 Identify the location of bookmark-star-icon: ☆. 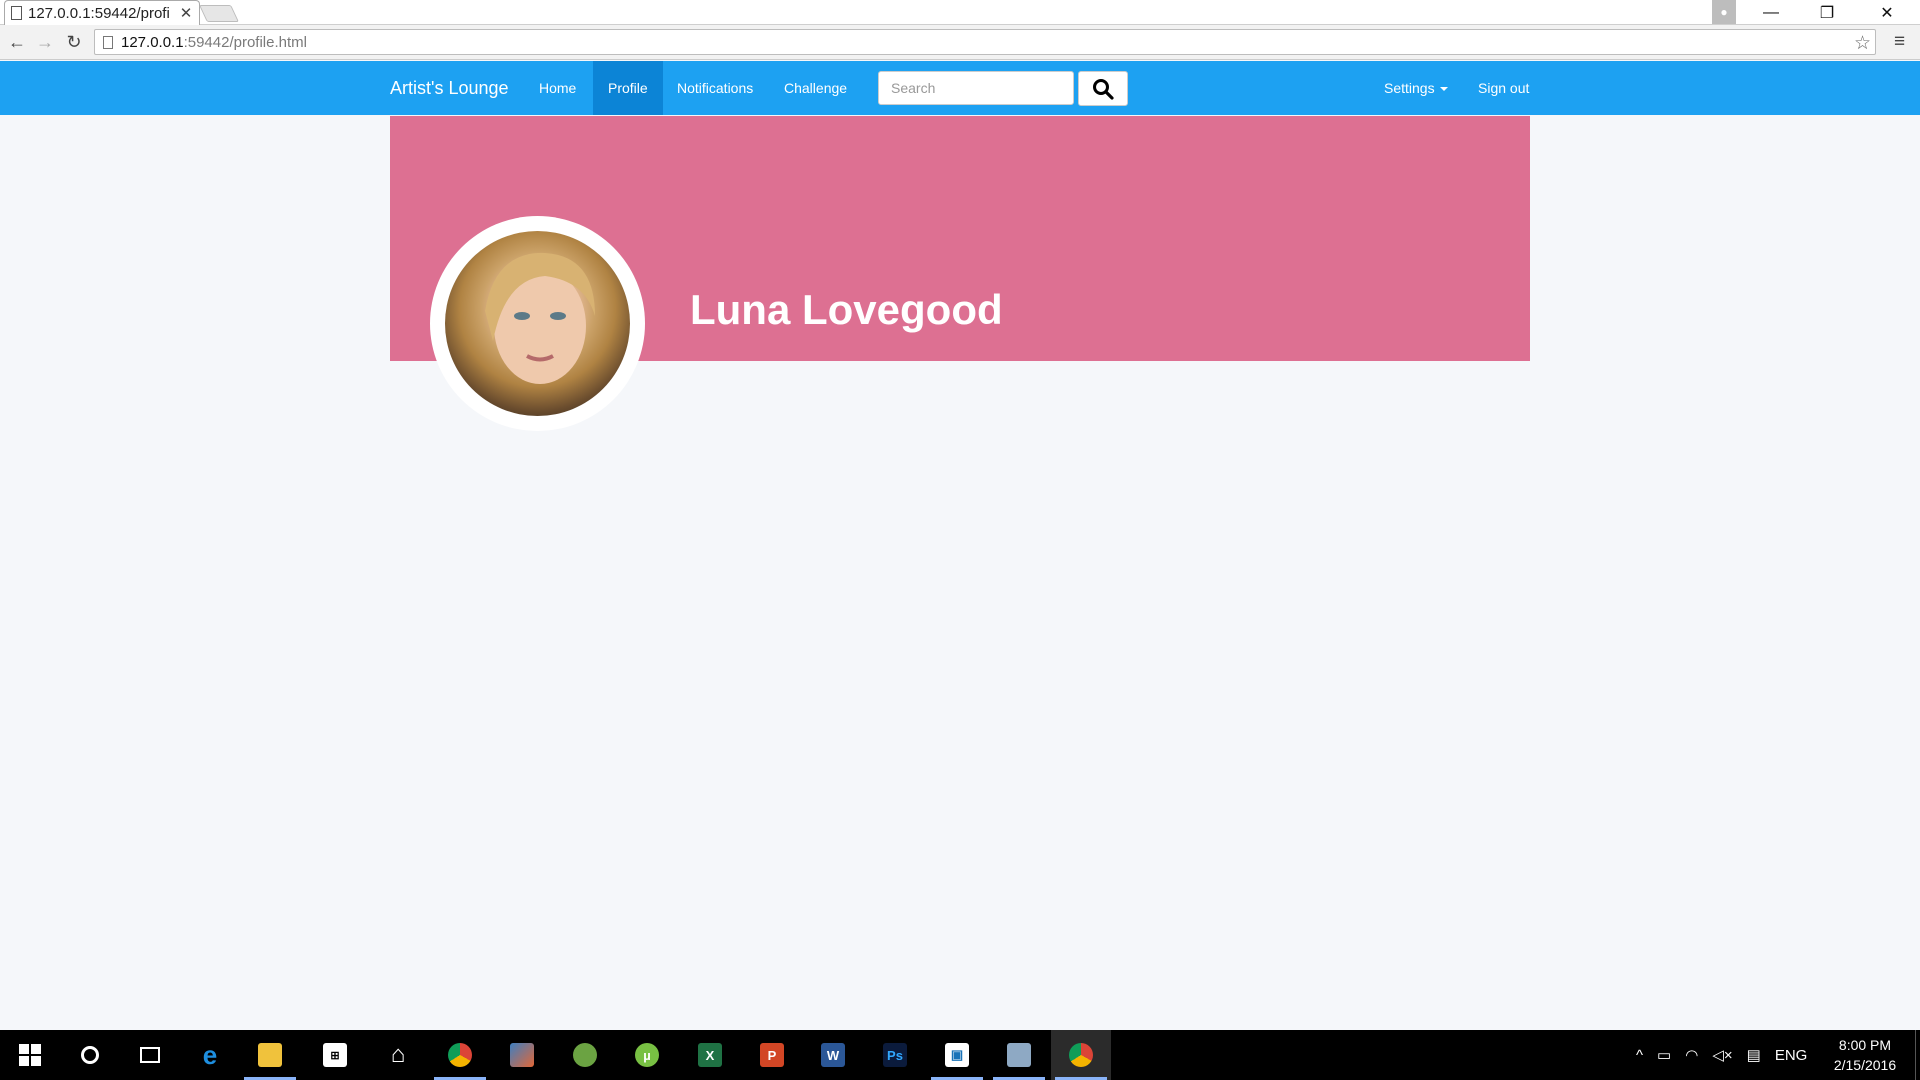
(1862, 43).